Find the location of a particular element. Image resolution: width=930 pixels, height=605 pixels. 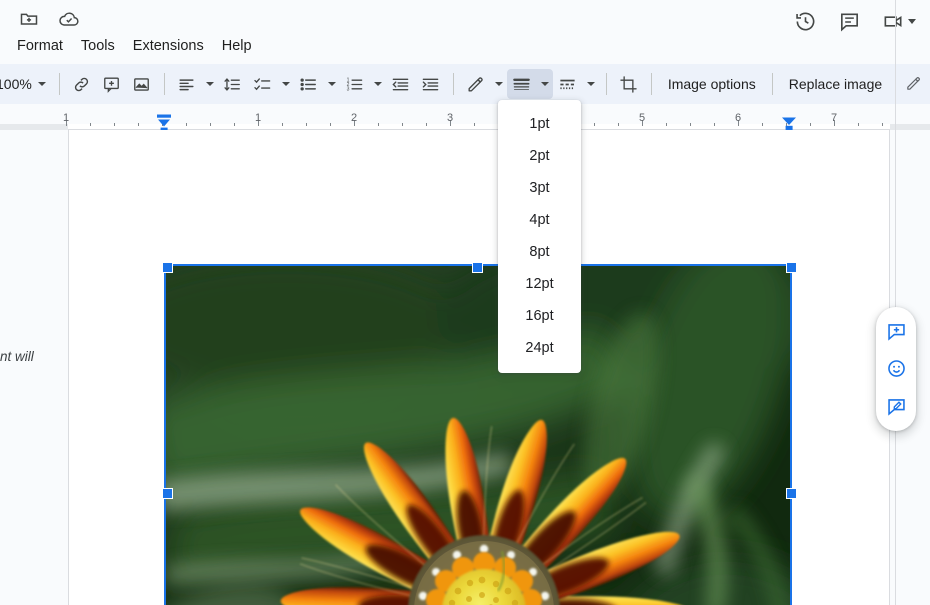

insert-image-button is located at coordinates (142, 84).